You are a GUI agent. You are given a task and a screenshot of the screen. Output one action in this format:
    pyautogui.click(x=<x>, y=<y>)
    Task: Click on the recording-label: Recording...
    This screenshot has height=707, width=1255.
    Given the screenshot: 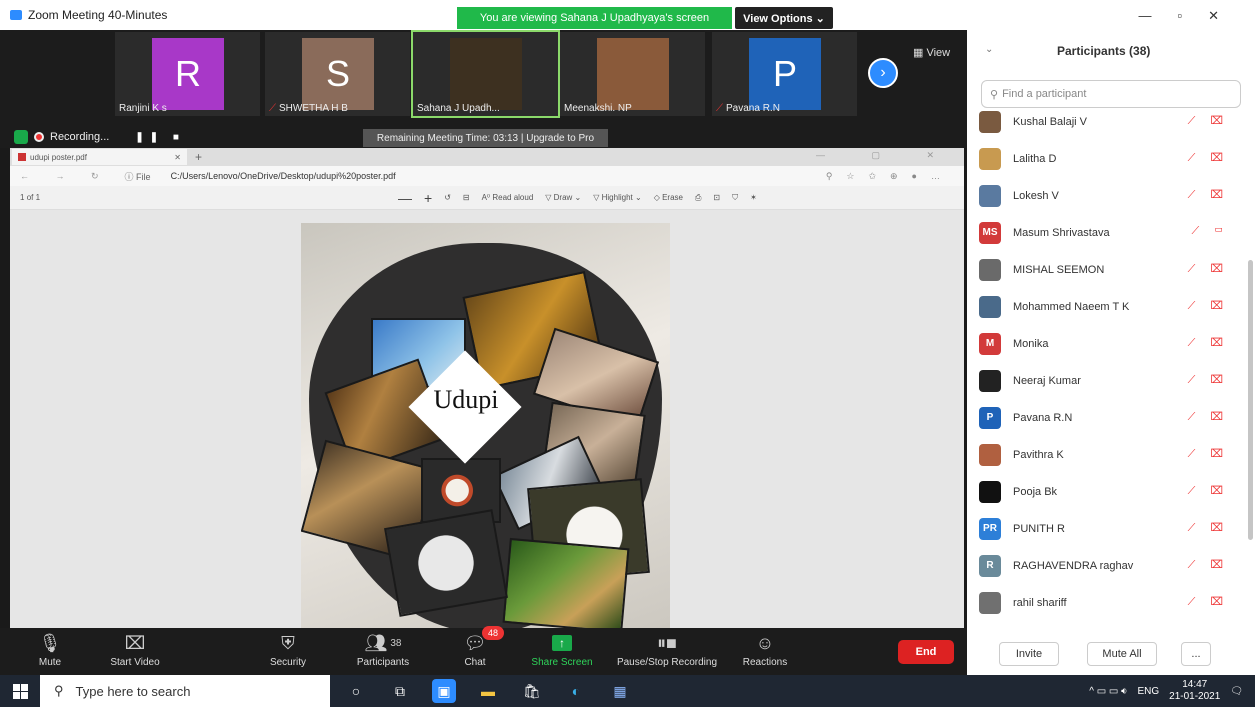 What is the action you would take?
    pyautogui.click(x=80, y=137)
    